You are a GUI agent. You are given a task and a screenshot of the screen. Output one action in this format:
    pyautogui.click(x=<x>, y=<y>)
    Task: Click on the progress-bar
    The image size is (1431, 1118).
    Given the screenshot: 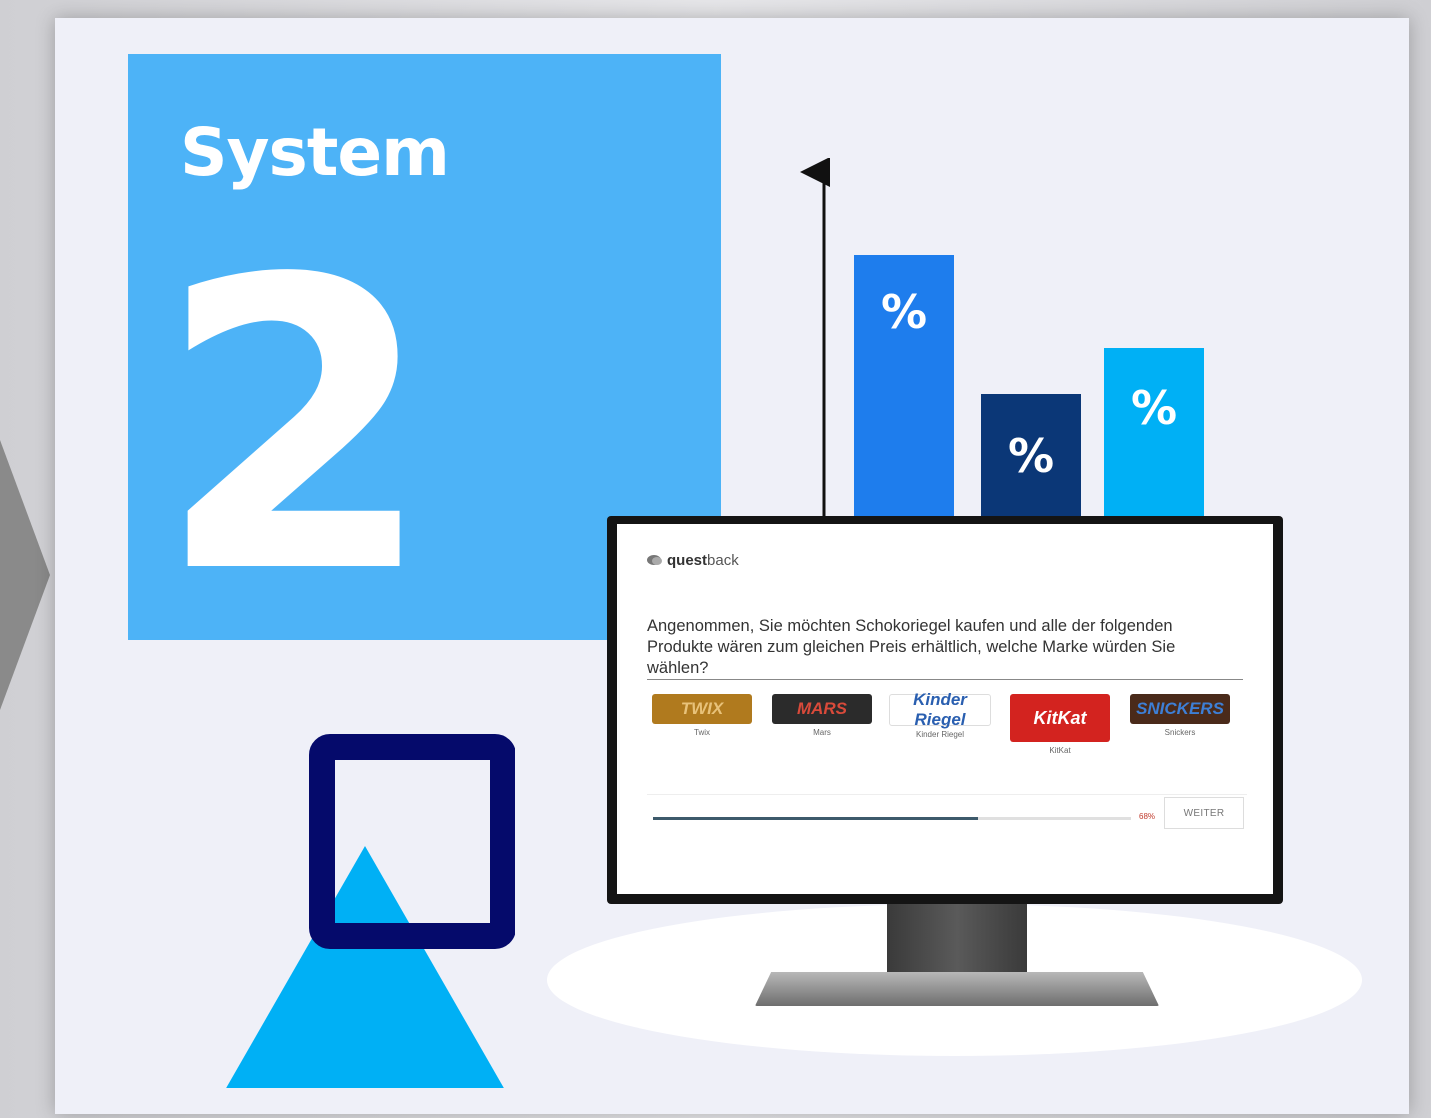 What is the action you would take?
    pyautogui.click(x=892, y=818)
    